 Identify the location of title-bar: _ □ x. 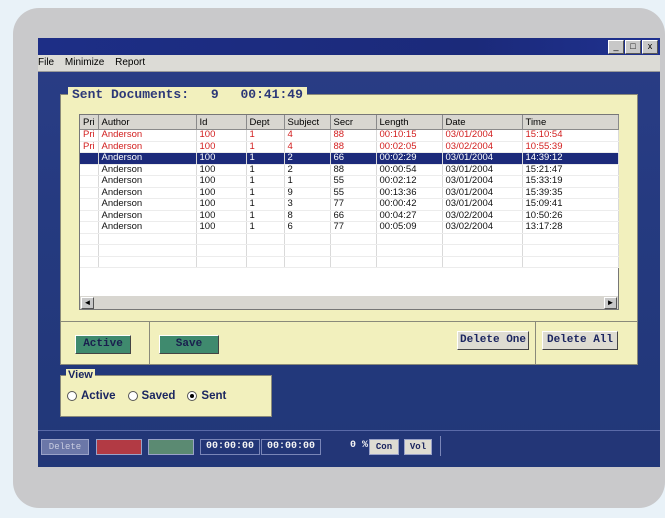
(349, 46).